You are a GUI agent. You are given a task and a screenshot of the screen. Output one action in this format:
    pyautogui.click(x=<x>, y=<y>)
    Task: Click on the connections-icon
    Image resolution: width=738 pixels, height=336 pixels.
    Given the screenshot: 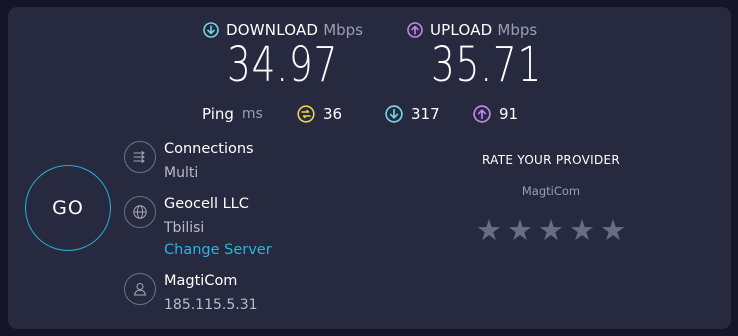 What is the action you would take?
    pyautogui.click(x=140, y=157)
    